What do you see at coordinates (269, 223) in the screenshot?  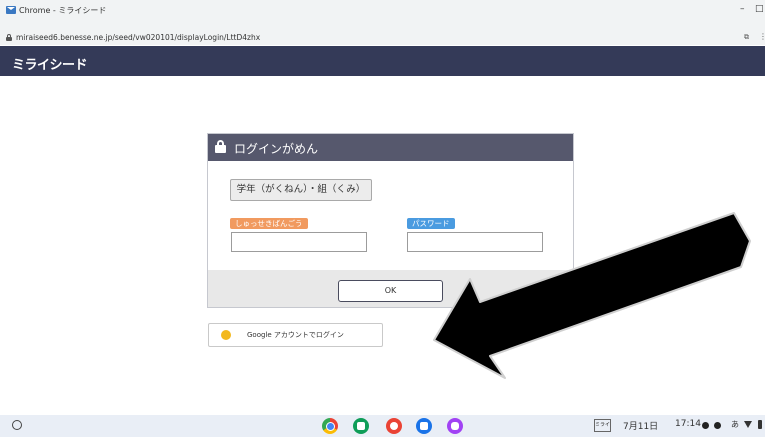 I see `attendance-number-label: しゅっせきばんごう` at bounding box center [269, 223].